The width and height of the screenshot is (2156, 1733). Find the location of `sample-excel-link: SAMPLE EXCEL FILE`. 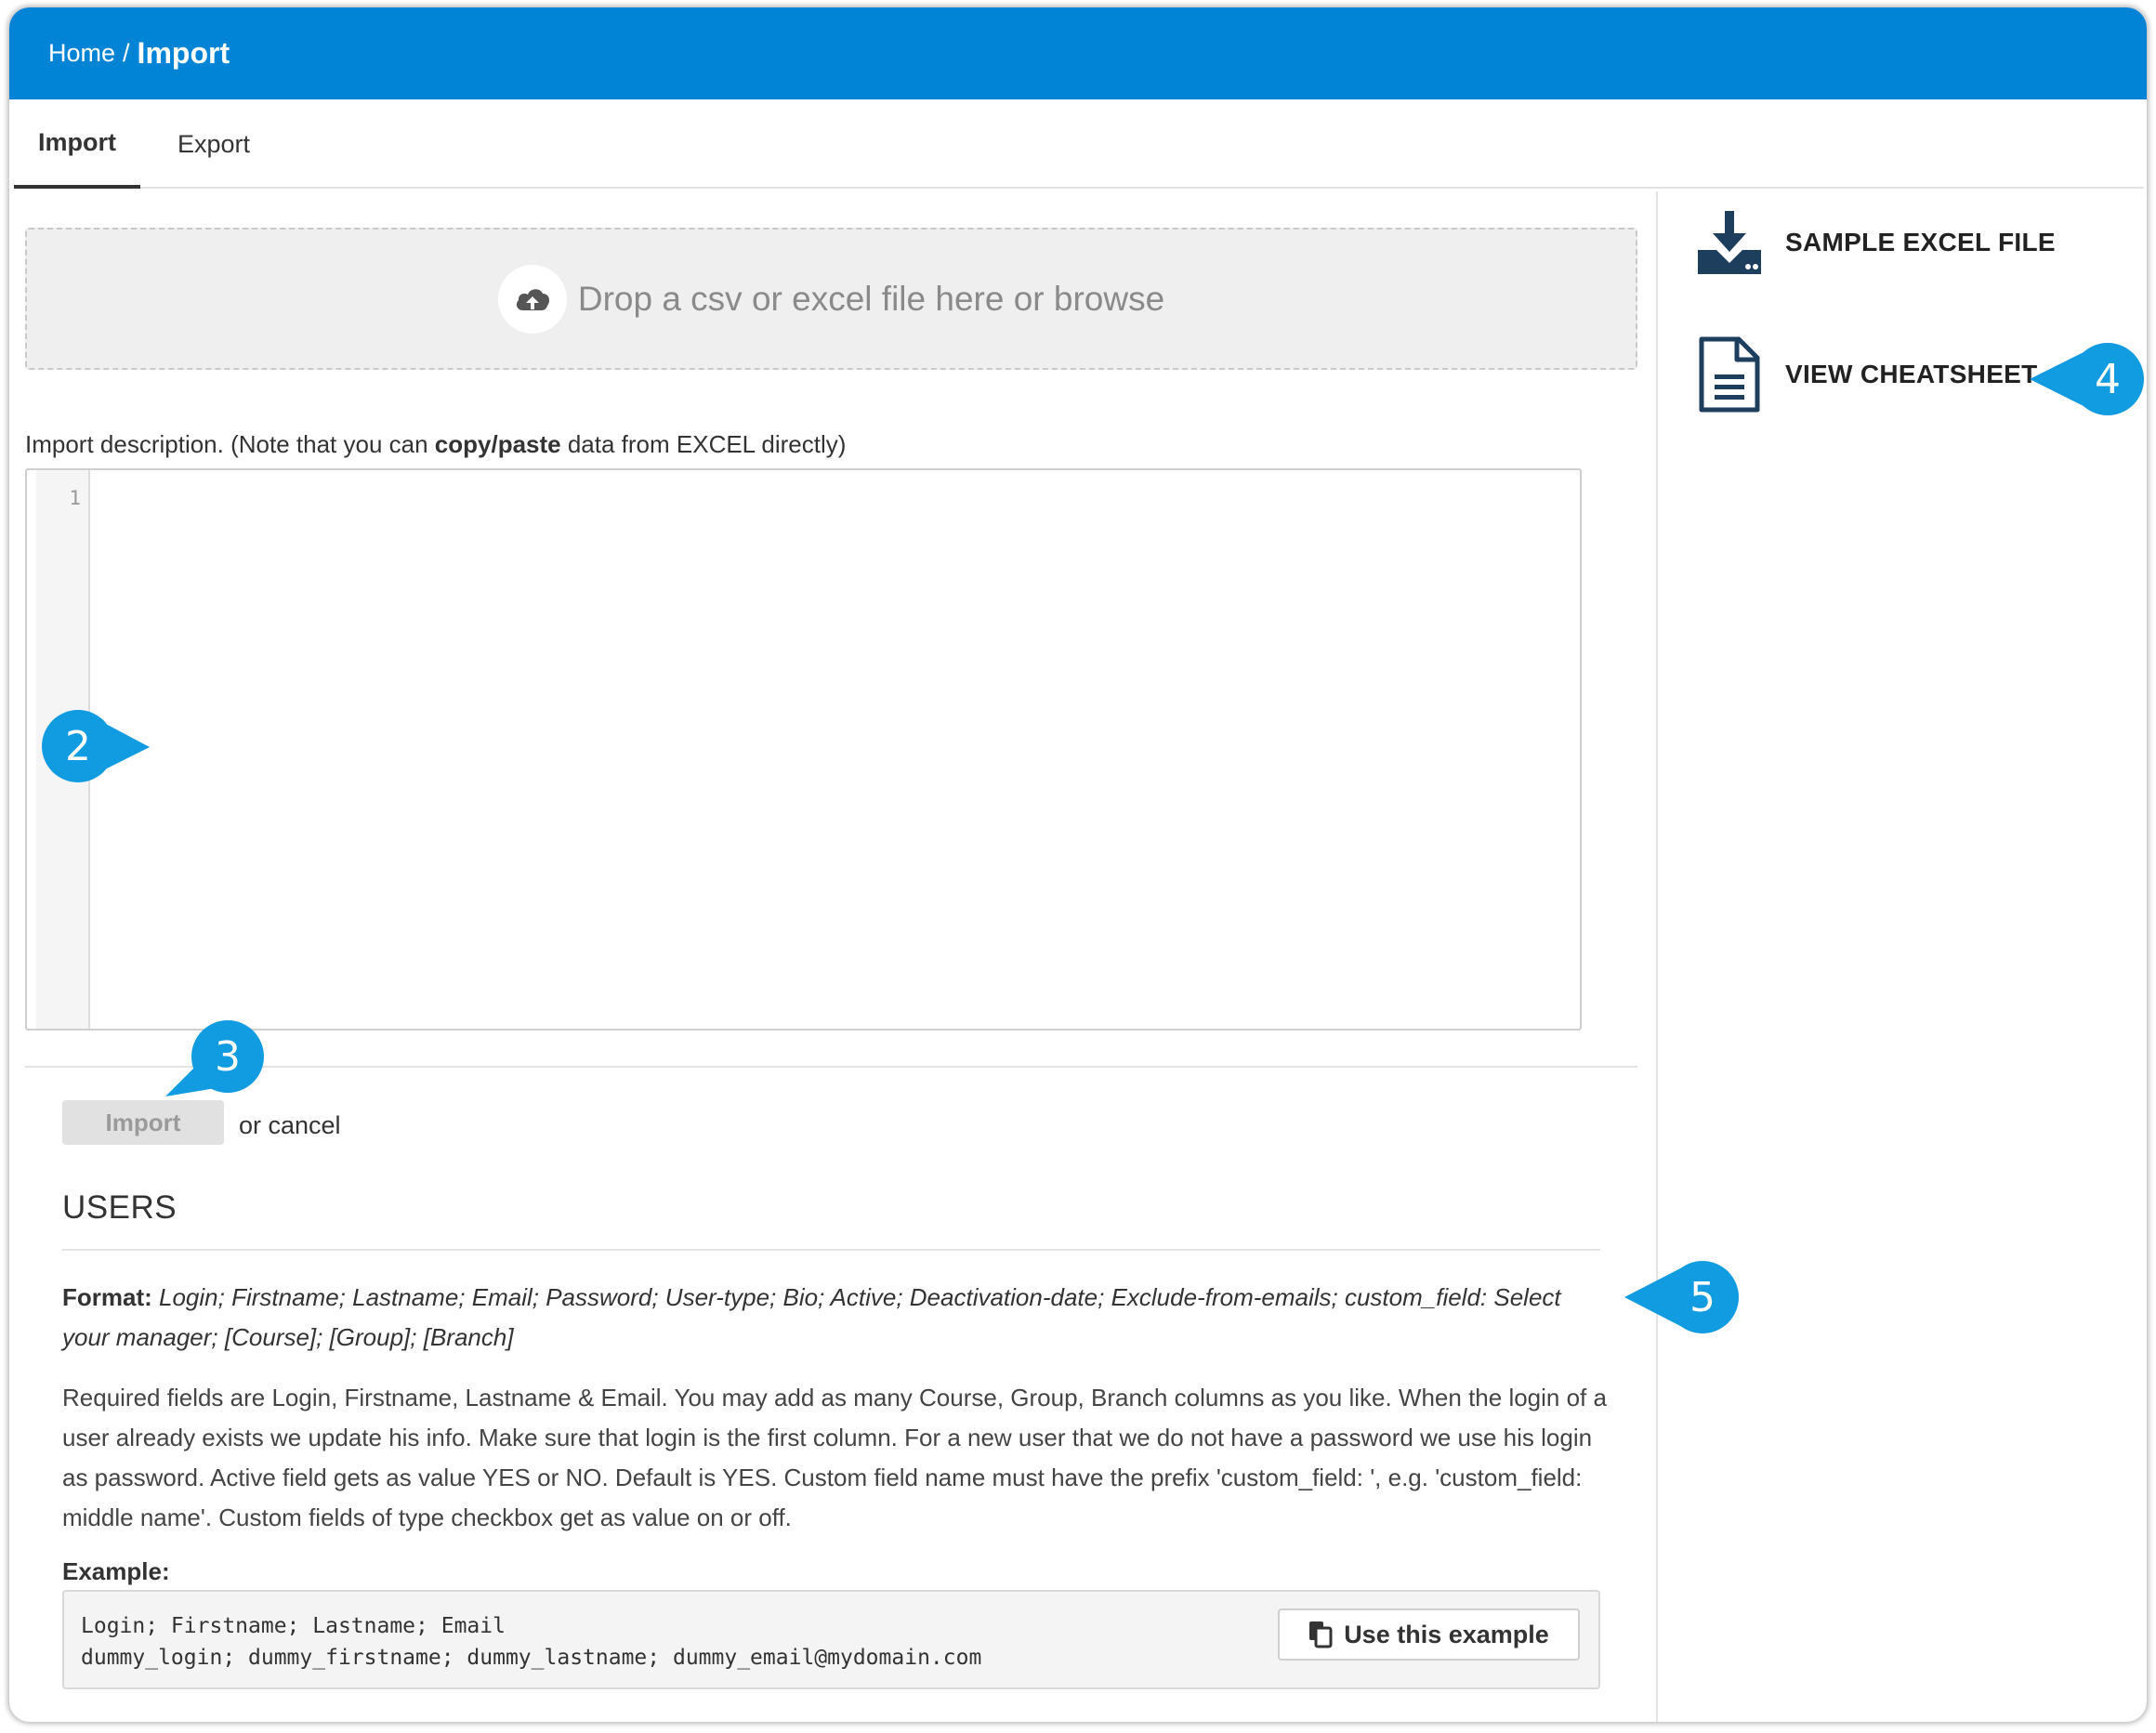

sample-excel-link: SAMPLE EXCEL FILE is located at coordinates (1876, 242).